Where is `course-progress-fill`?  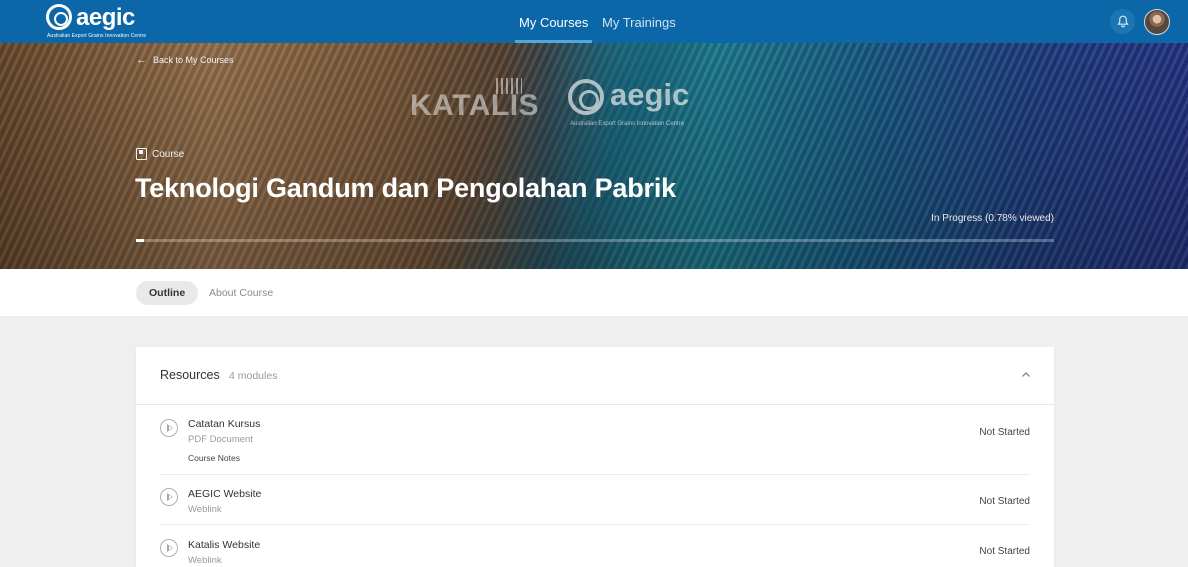 course-progress-fill is located at coordinates (140, 240).